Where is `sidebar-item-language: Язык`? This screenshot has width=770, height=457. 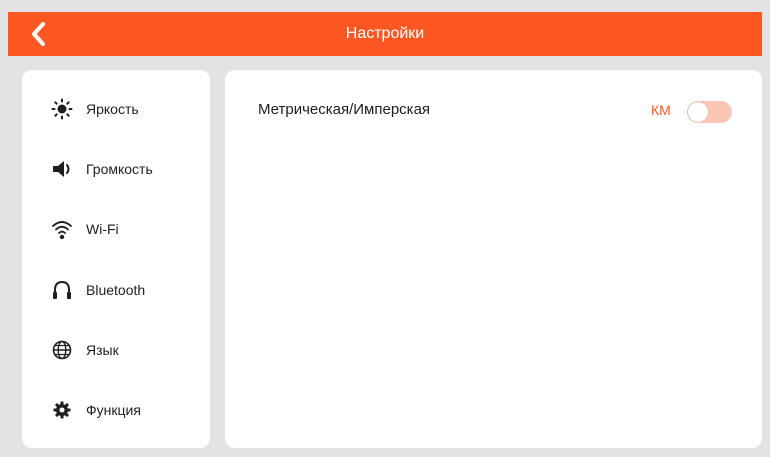
sidebar-item-language: Язык is located at coordinates (116, 350).